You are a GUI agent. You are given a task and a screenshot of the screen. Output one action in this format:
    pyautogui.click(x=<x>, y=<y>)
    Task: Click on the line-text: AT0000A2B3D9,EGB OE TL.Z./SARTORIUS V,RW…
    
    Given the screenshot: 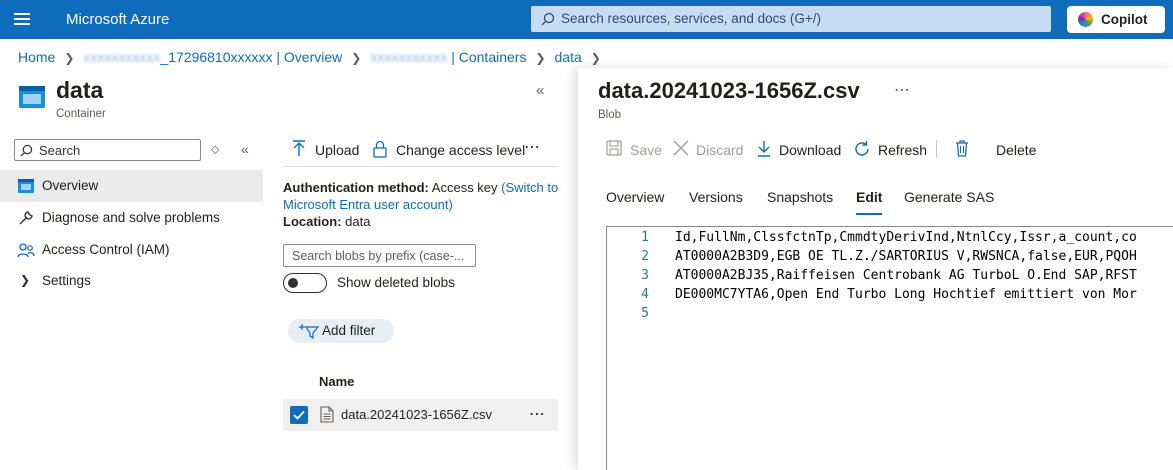 What is the action you would take?
    pyautogui.click(x=906, y=256)
    